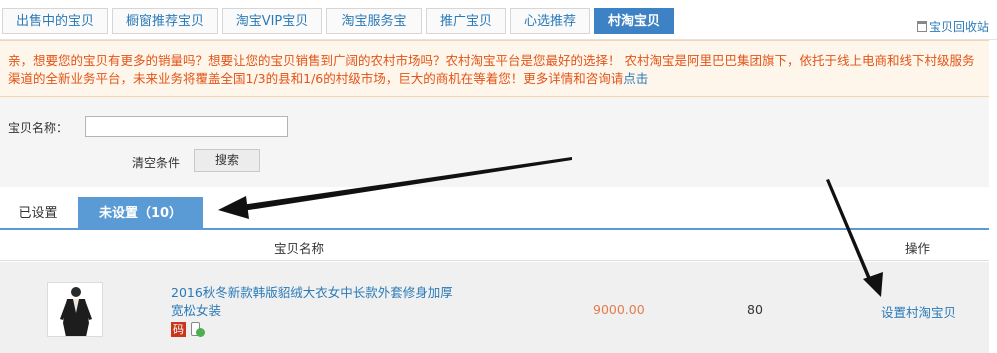 This screenshot has height=353, width=997. I want to click on tab-service: 淘宝服务宝, so click(374, 21).